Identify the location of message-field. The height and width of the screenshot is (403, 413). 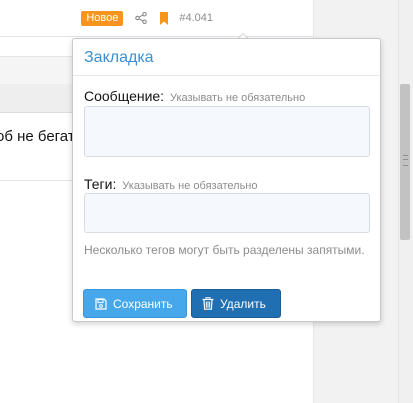
(227, 131).